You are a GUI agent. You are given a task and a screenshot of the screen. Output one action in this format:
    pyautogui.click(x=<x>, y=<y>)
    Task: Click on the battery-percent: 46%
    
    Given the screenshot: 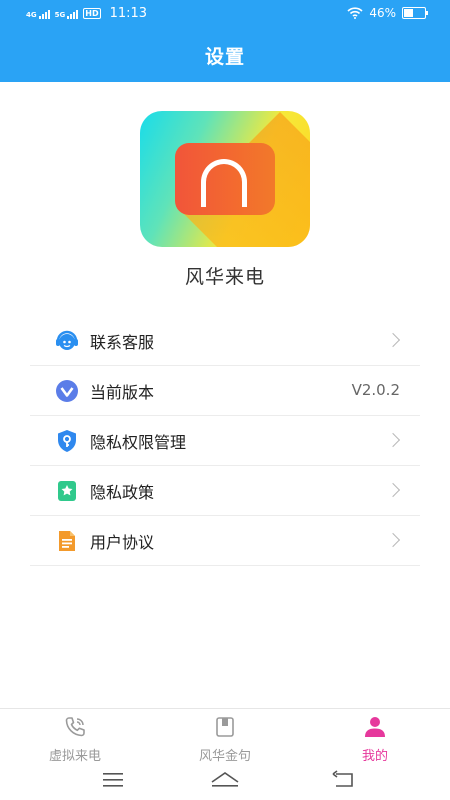 What is the action you would take?
    pyautogui.click(x=382, y=13)
    